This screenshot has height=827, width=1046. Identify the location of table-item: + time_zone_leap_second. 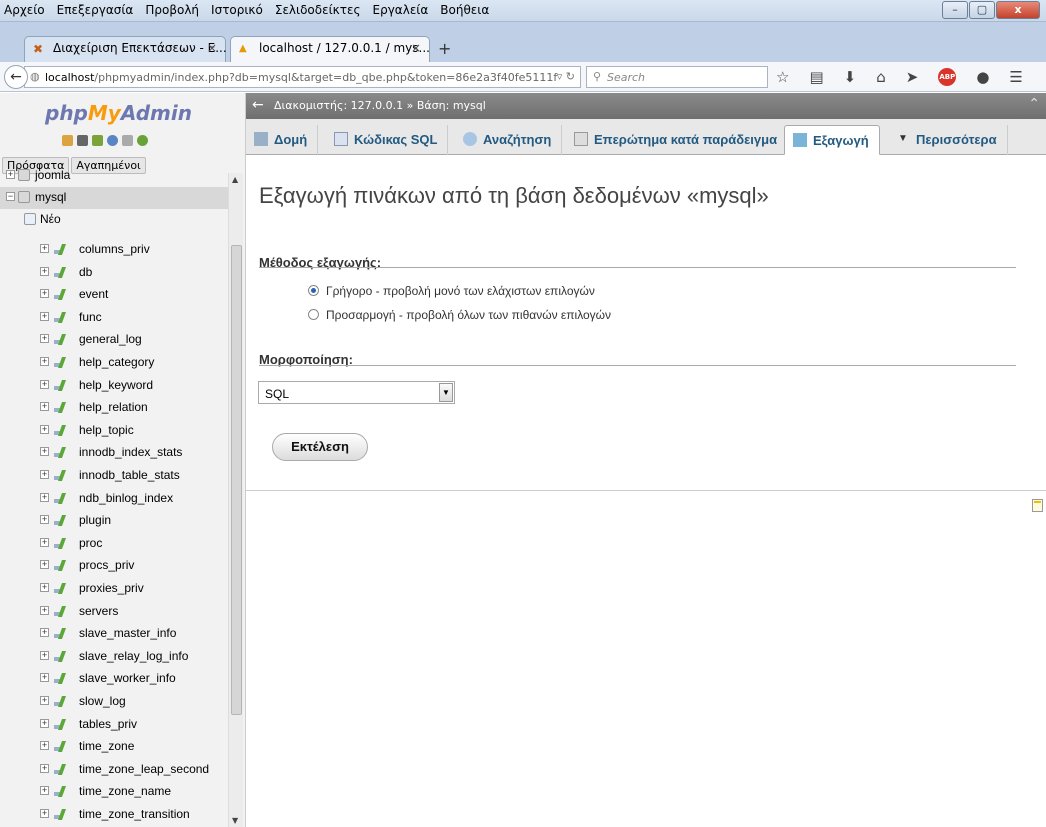
(114, 770).